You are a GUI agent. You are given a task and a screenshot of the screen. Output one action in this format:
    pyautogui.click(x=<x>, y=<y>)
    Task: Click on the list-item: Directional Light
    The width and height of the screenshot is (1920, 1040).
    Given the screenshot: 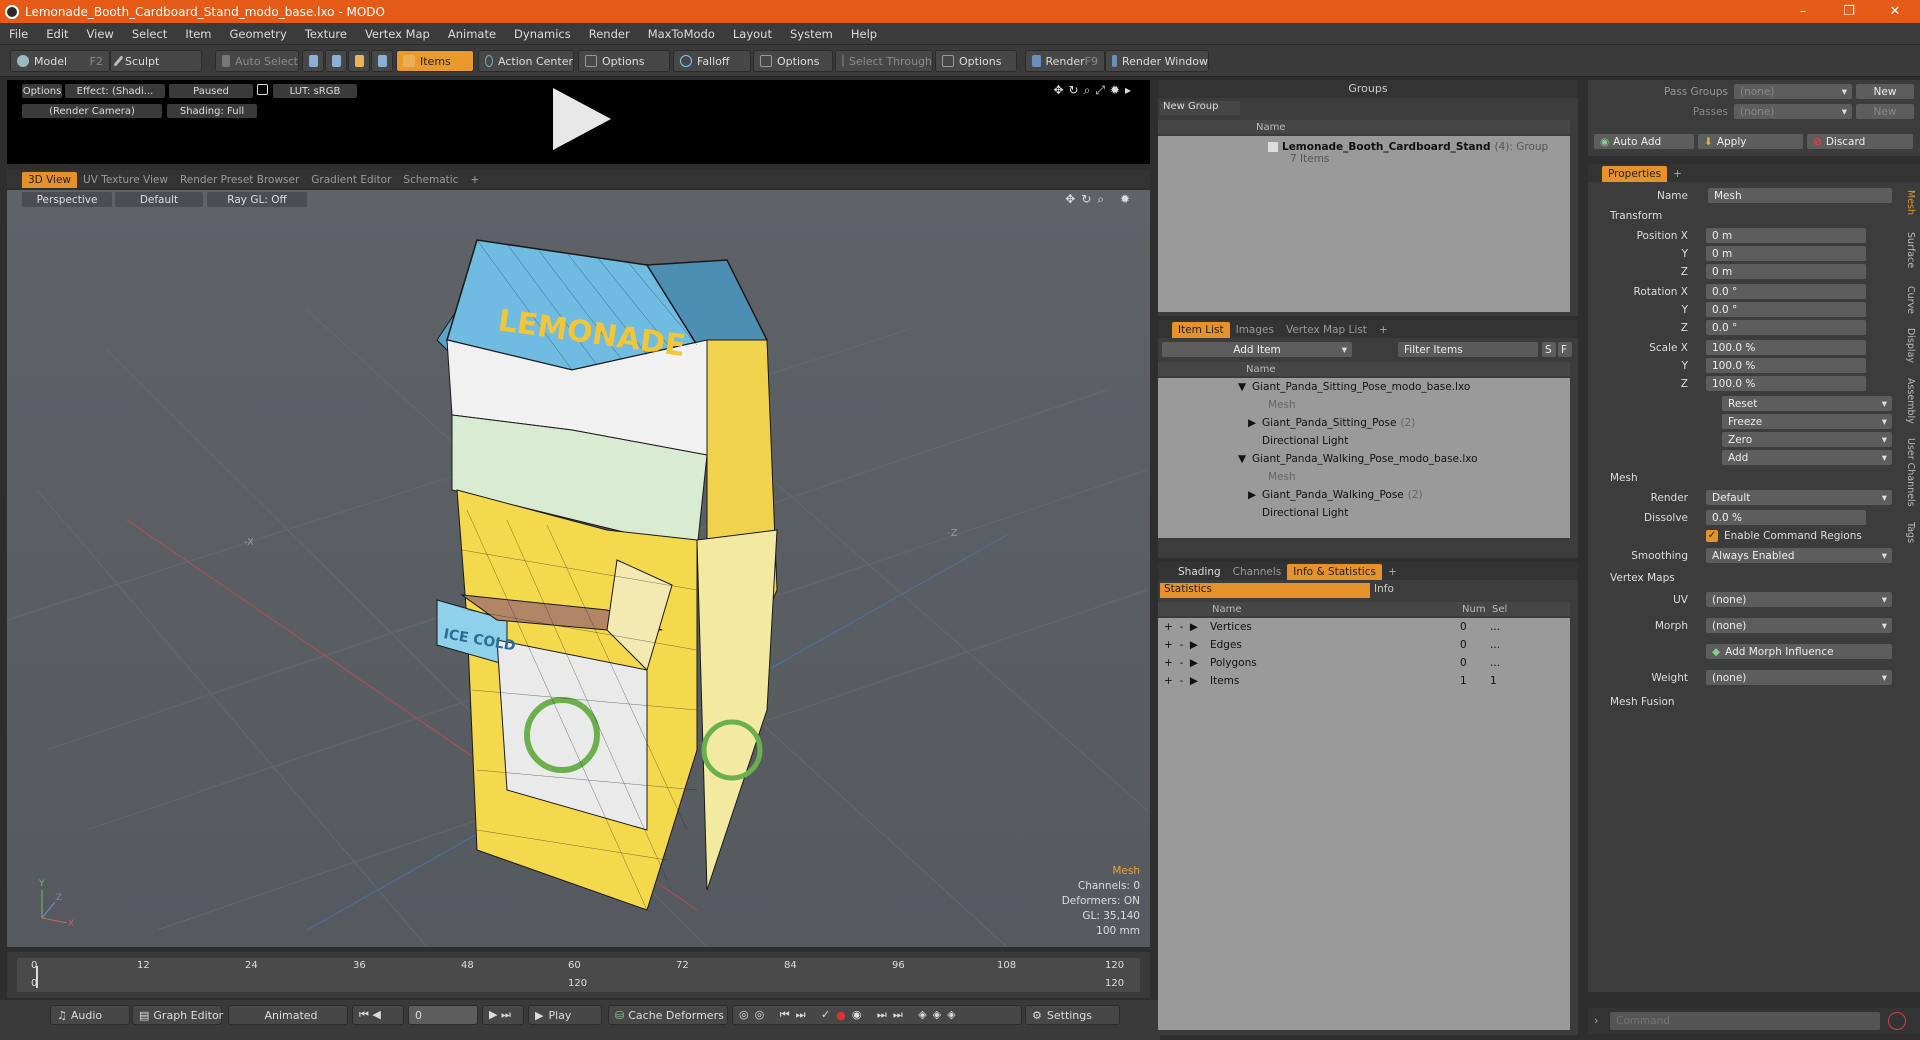 What is the action you would take?
    pyautogui.click(x=1305, y=441)
    